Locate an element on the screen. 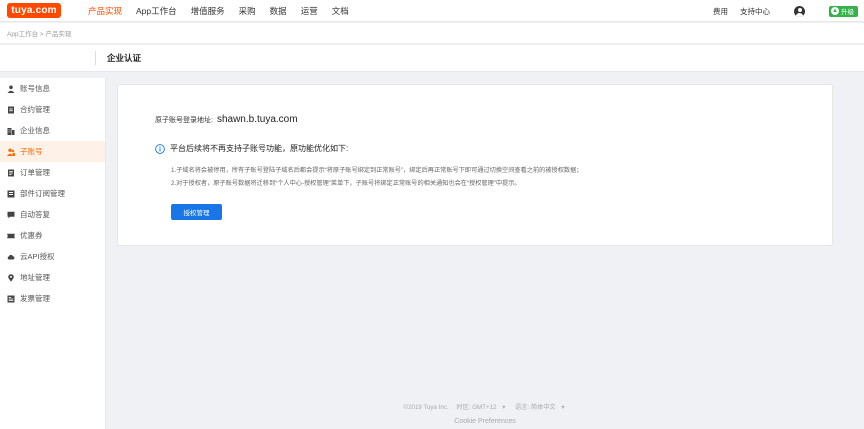 The width and height of the screenshot is (864, 429). footer-copyright: ©2019 Tuya Inc. is located at coordinates (426, 407).